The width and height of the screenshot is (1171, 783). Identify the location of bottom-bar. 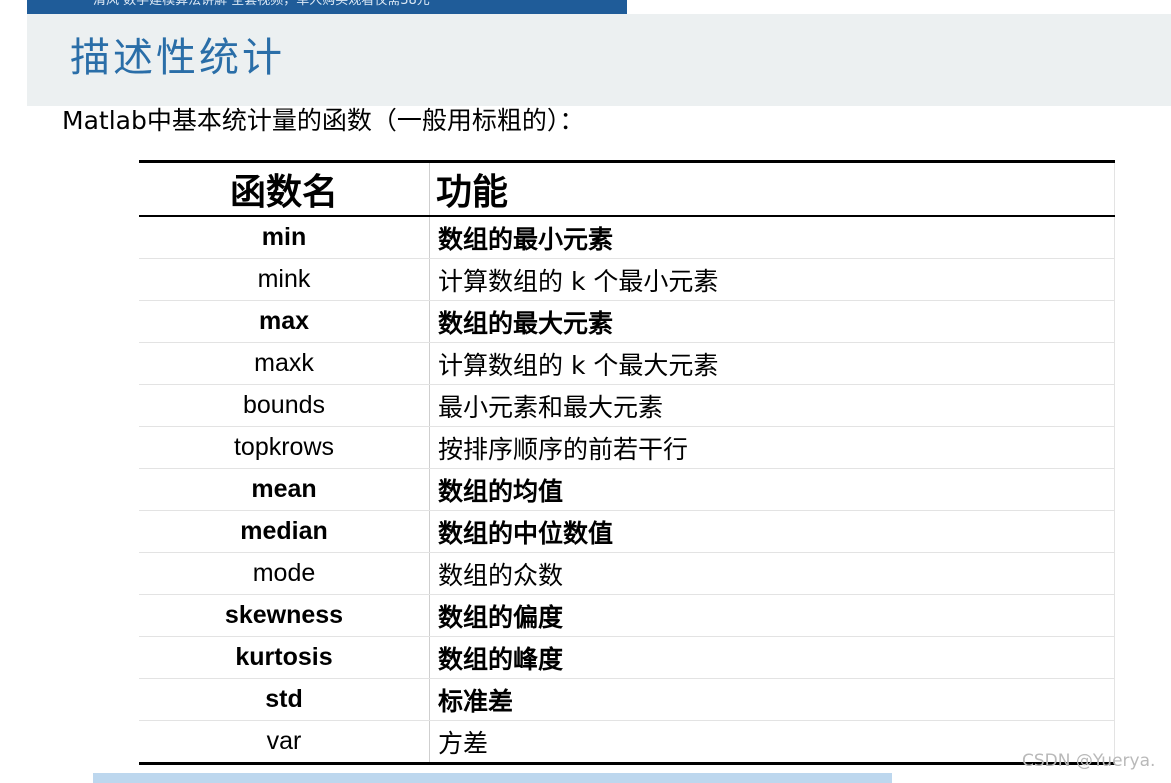
(492, 778).